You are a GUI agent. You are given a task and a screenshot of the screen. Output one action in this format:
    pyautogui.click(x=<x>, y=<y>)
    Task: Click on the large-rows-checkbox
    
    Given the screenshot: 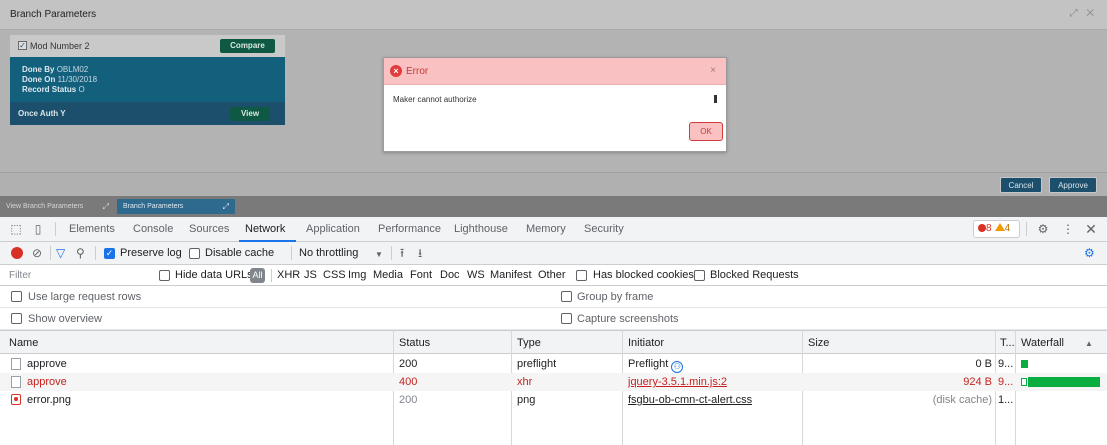 What is the action you would take?
    pyautogui.click(x=16, y=296)
    